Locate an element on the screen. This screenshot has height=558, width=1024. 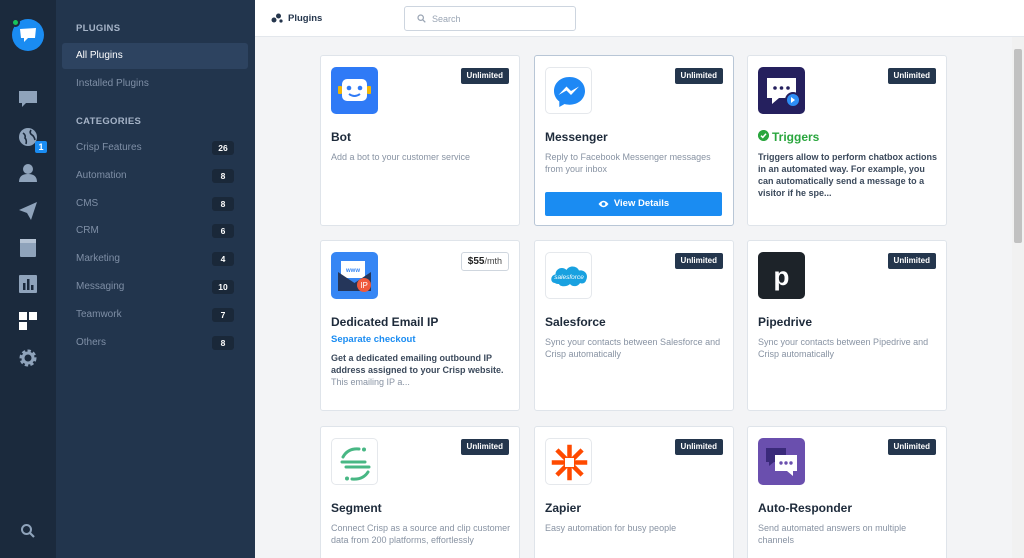
category-label: CRM is located at coordinates (87, 230).